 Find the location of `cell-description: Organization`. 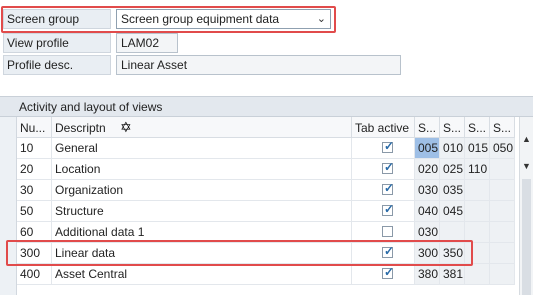

cell-description: Organization is located at coordinates (202, 190).